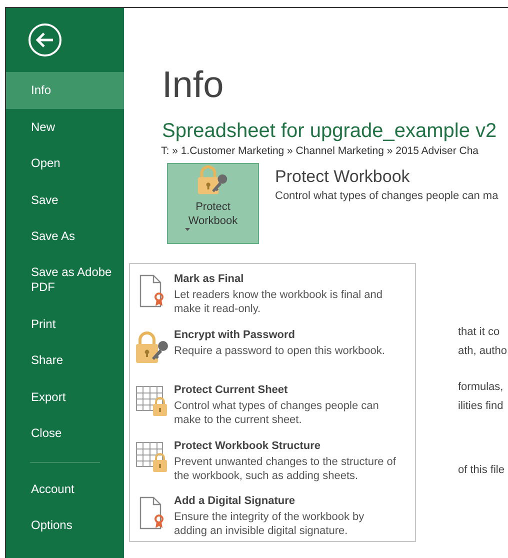 The height and width of the screenshot is (558, 508). Describe the element at coordinates (152, 347) in the screenshot. I see `lock-key-icon` at that location.